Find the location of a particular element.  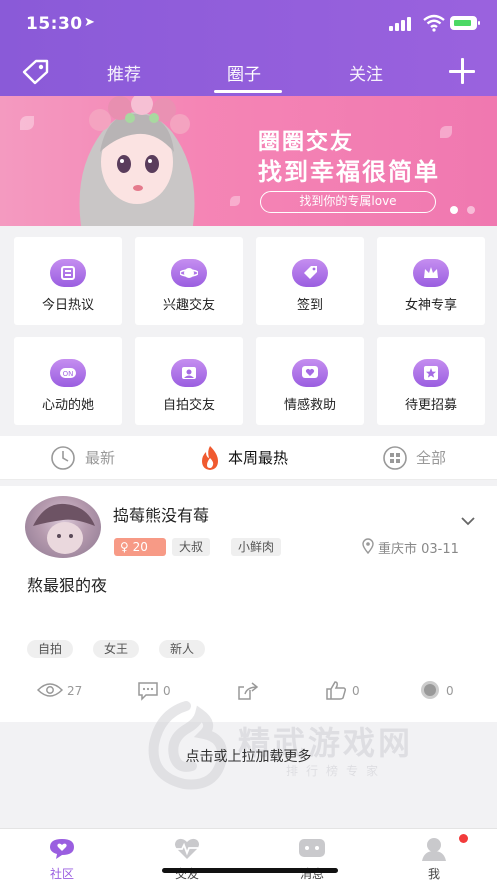

category-label: 情感救助 is located at coordinates (309, 405).